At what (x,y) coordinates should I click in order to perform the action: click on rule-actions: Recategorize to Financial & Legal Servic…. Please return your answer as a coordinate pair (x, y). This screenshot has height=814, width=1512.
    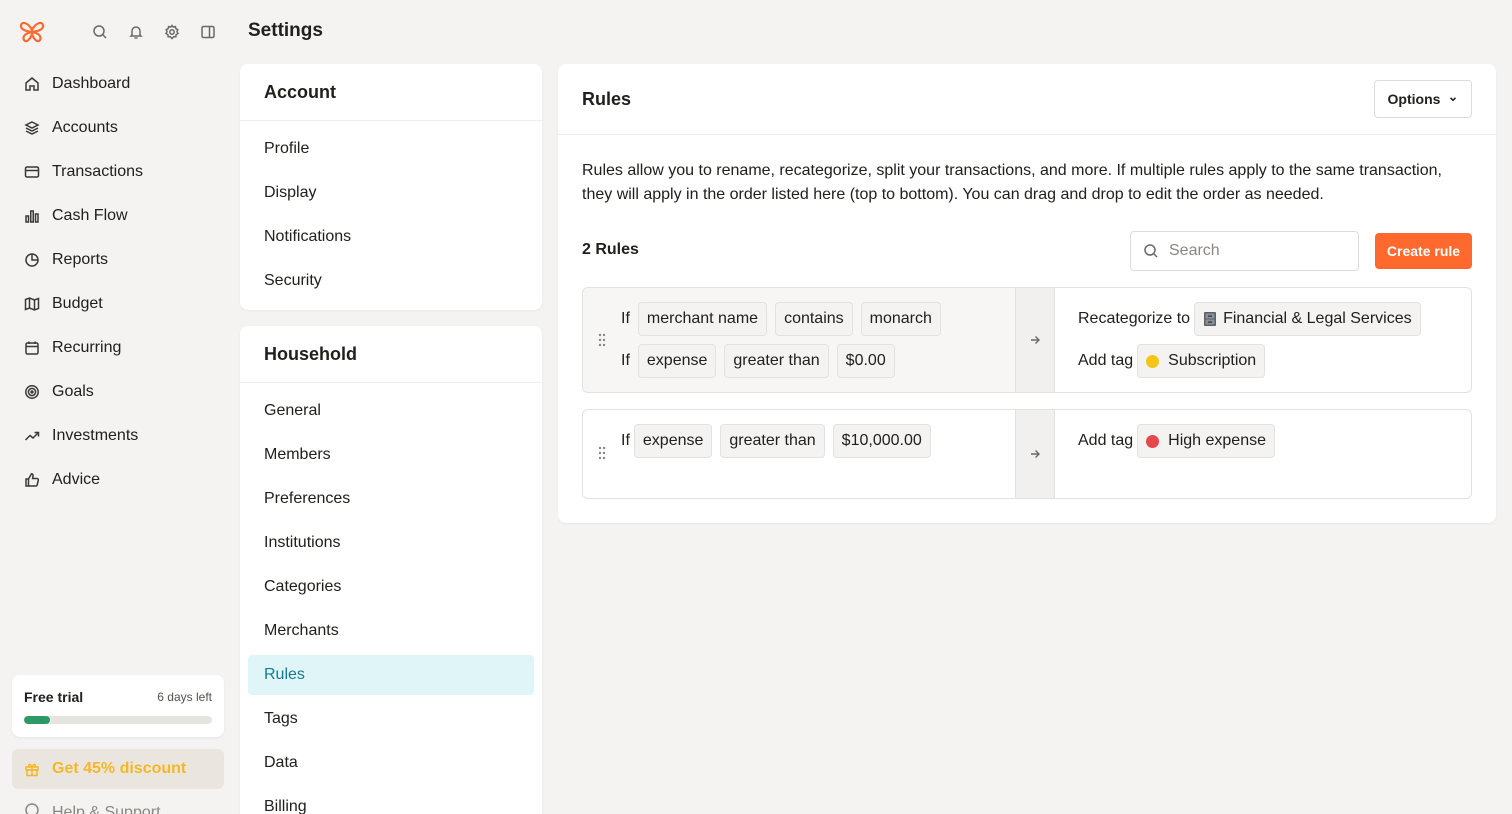
    Looking at the image, I should click on (1263, 340).